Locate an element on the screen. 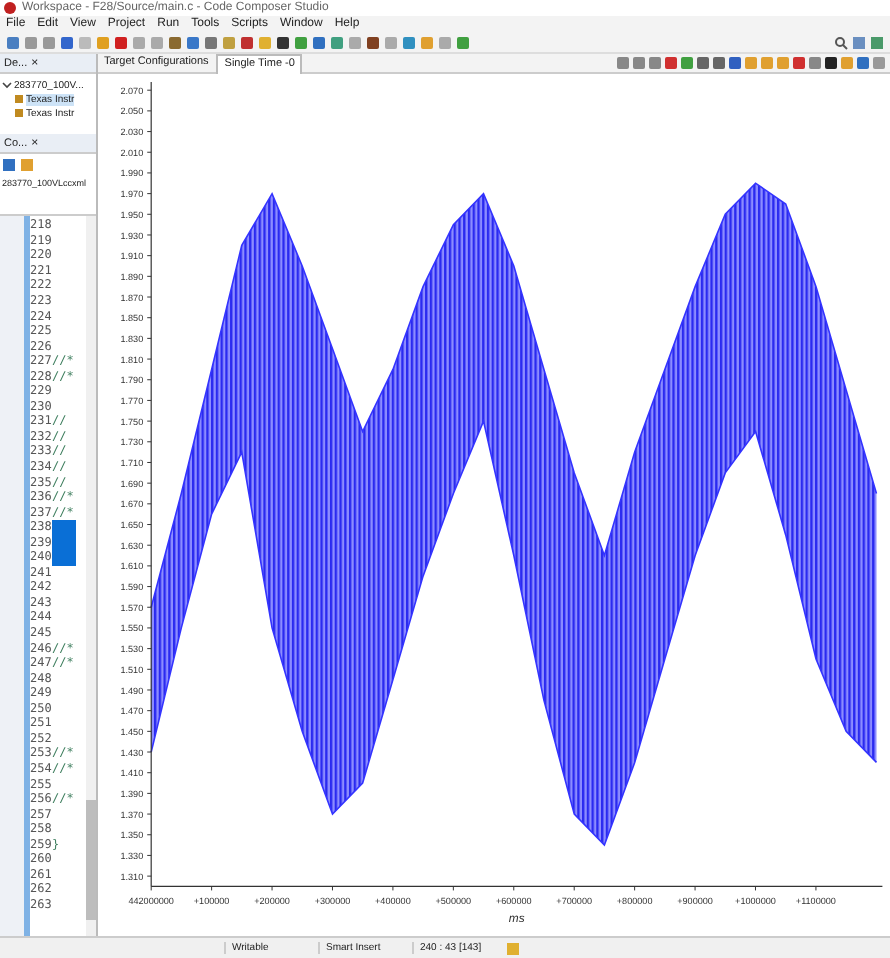 The height and width of the screenshot is (958, 890). scrollbar is located at coordinates (91, 576).